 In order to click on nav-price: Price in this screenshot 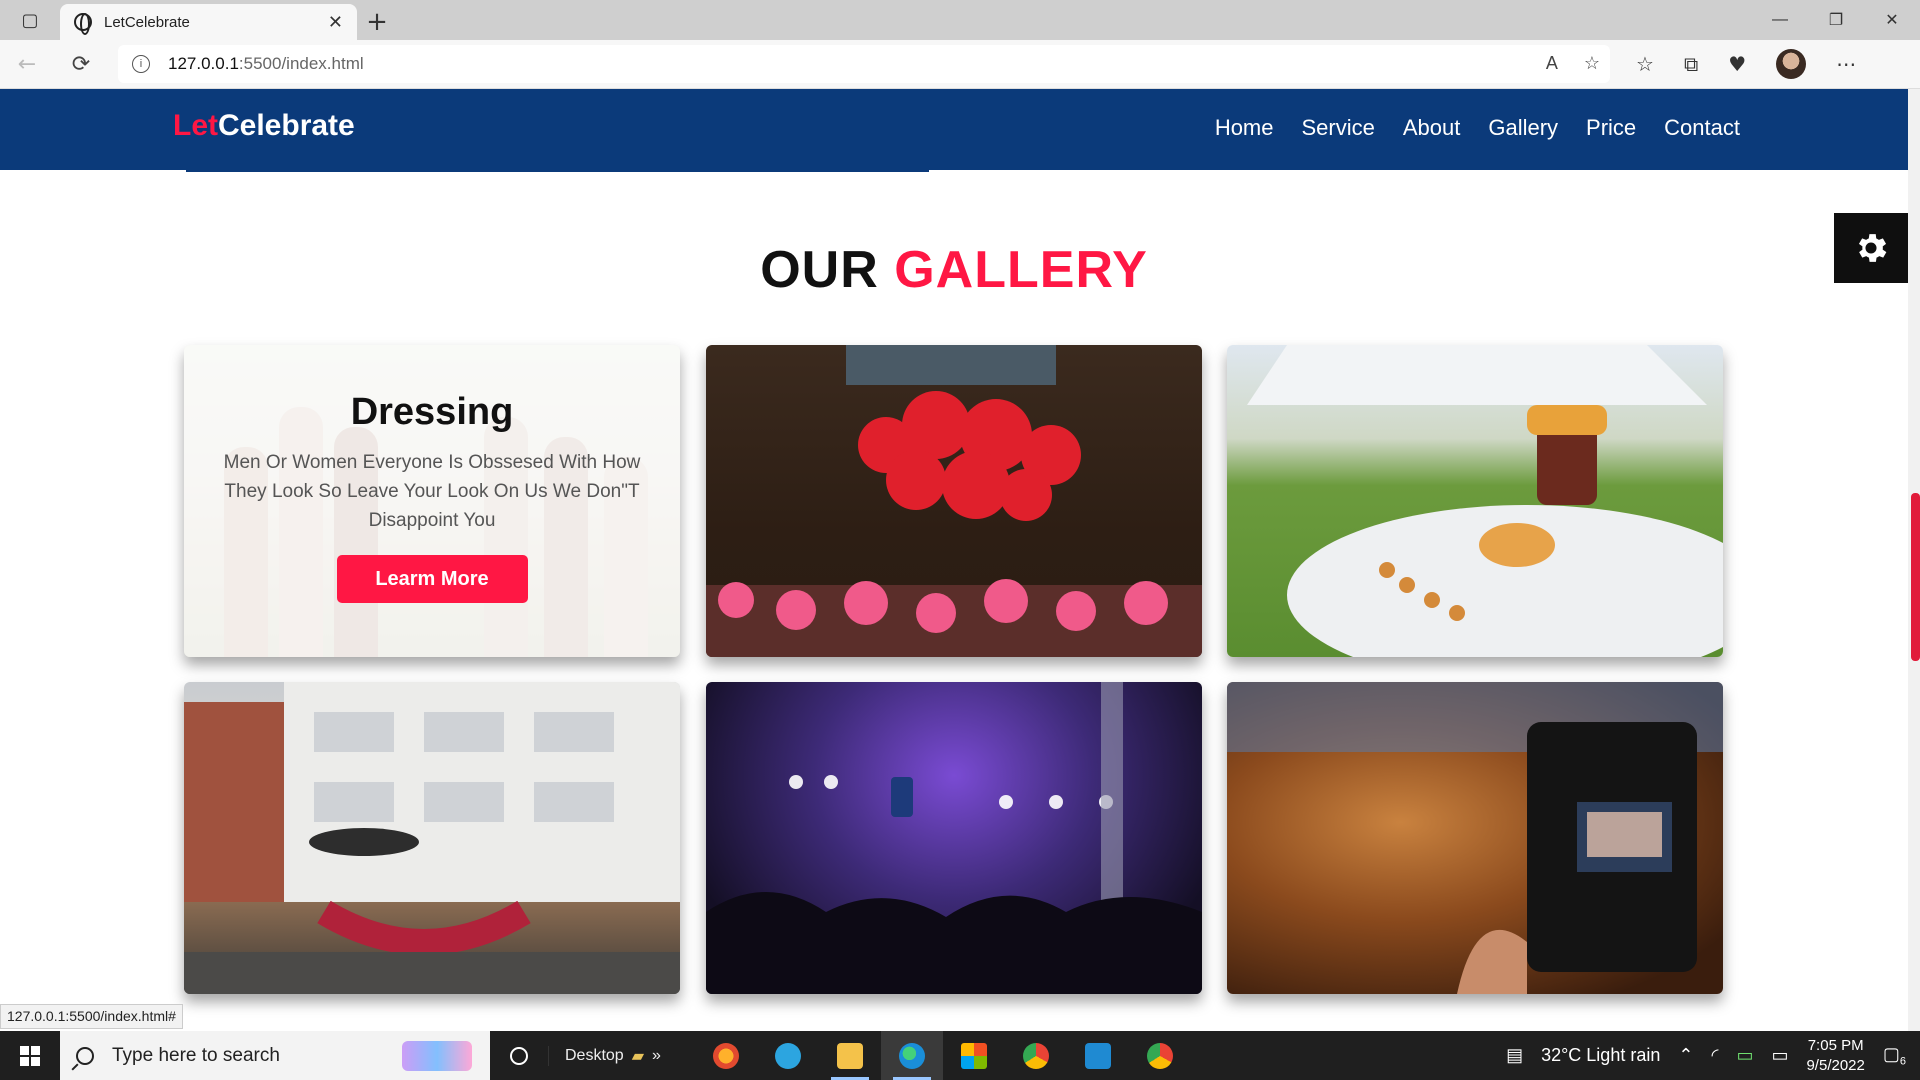, I will do `click(1611, 128)`.